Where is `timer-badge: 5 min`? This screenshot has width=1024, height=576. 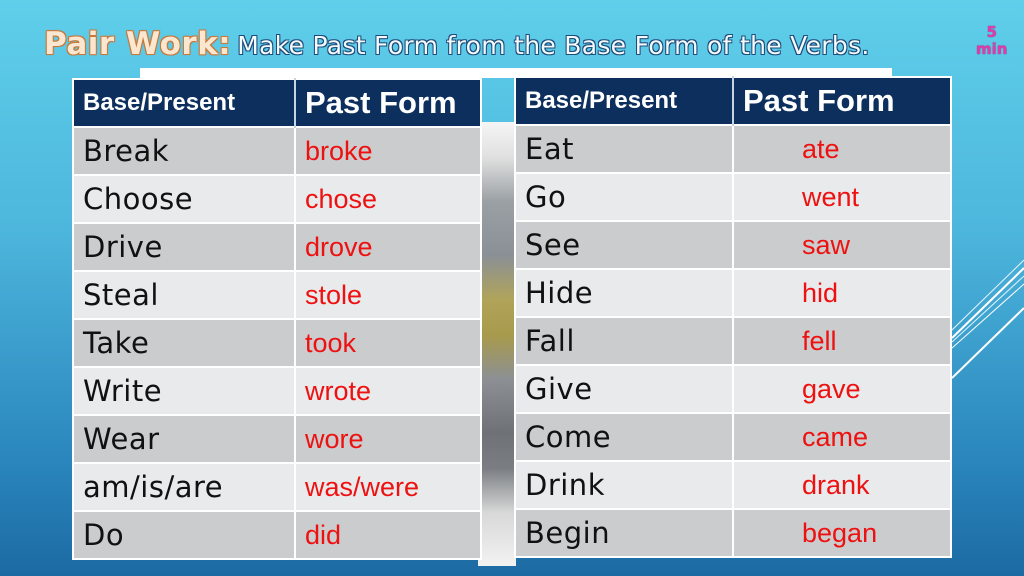
timer-badge: 5 min is located at coordinates (991, 41).